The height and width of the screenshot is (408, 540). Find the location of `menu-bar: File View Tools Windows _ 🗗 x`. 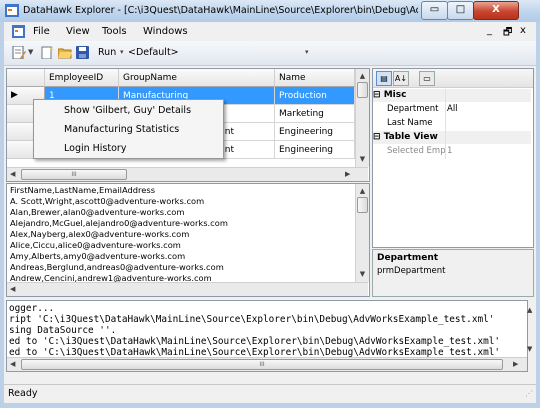

menu-bar: File View Tools Windows _ 🗗 x is located at coordinates (270, 31).